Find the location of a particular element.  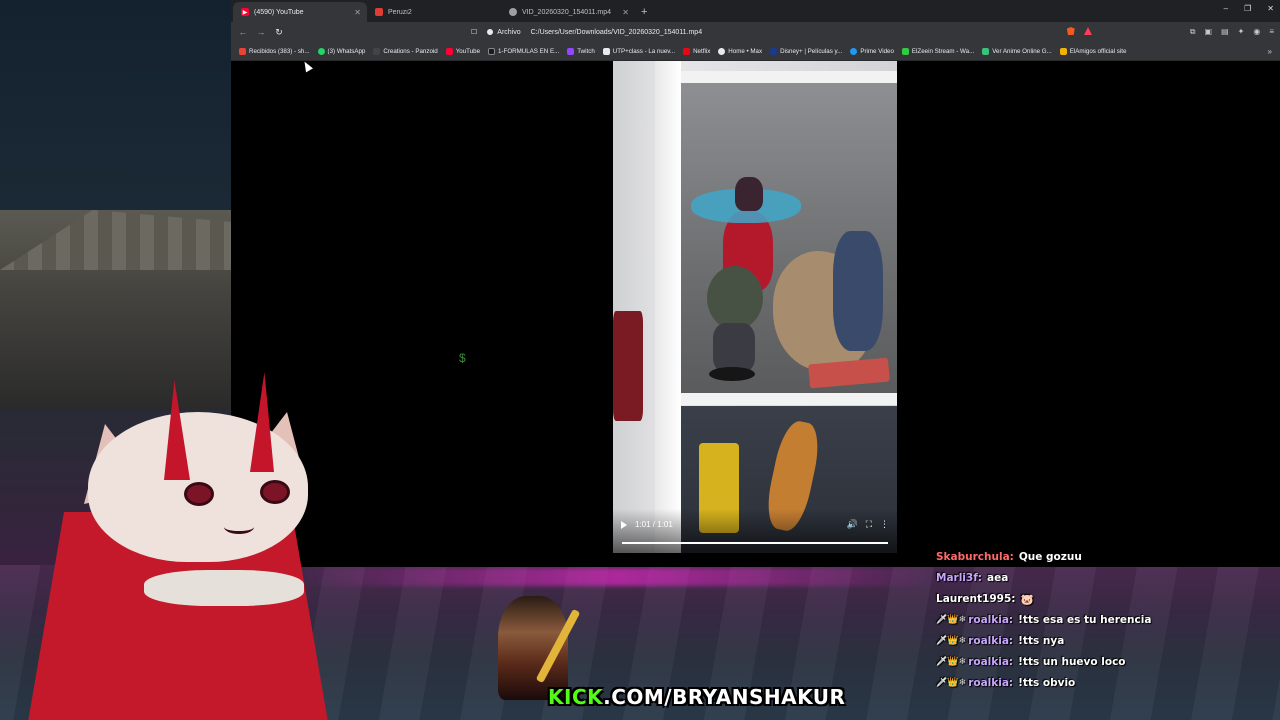

more-bookmarks-icon: » is located at coordinates (1270, 51).